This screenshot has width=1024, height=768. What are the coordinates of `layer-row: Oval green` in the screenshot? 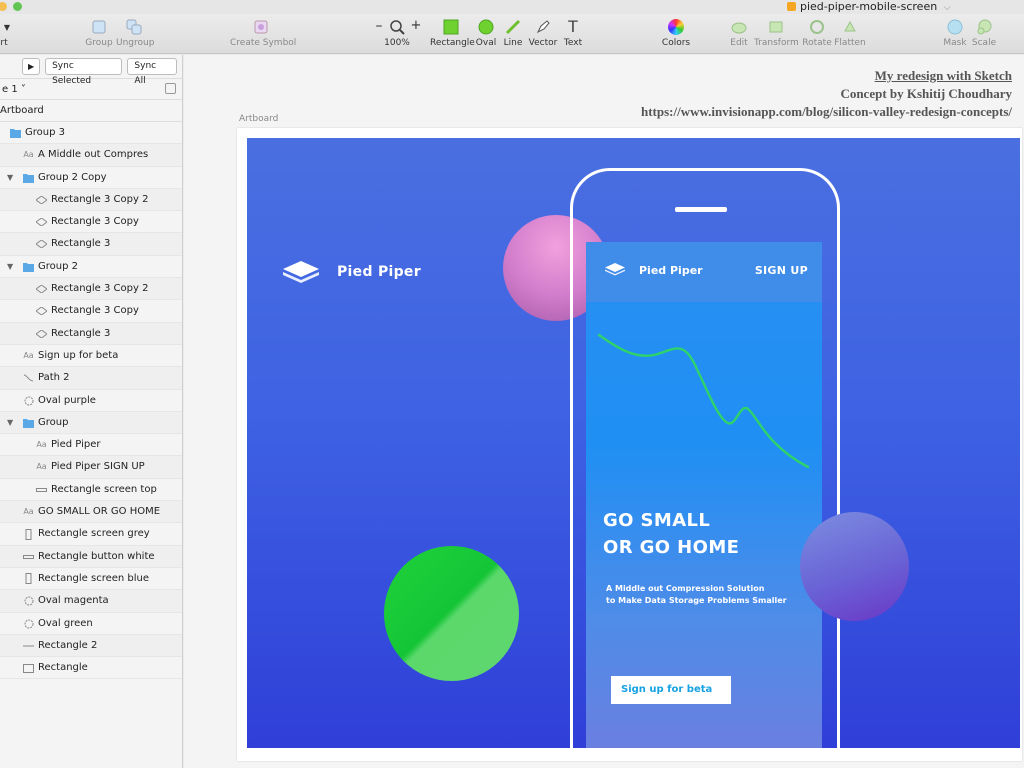 It's located at (91, 624).